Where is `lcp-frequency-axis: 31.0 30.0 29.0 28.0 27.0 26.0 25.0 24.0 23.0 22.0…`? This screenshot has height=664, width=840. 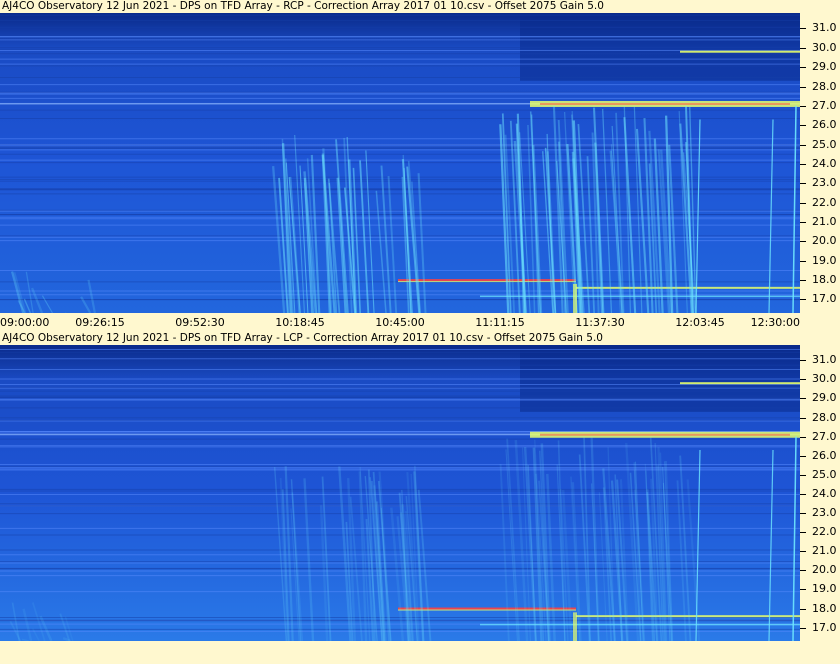
lcp-frequency-axis: 31.0 30.0 29.0 28.0 27.0 26.0 25.0 24.0 23.0 22.0… is located at coordinates (820, 493).